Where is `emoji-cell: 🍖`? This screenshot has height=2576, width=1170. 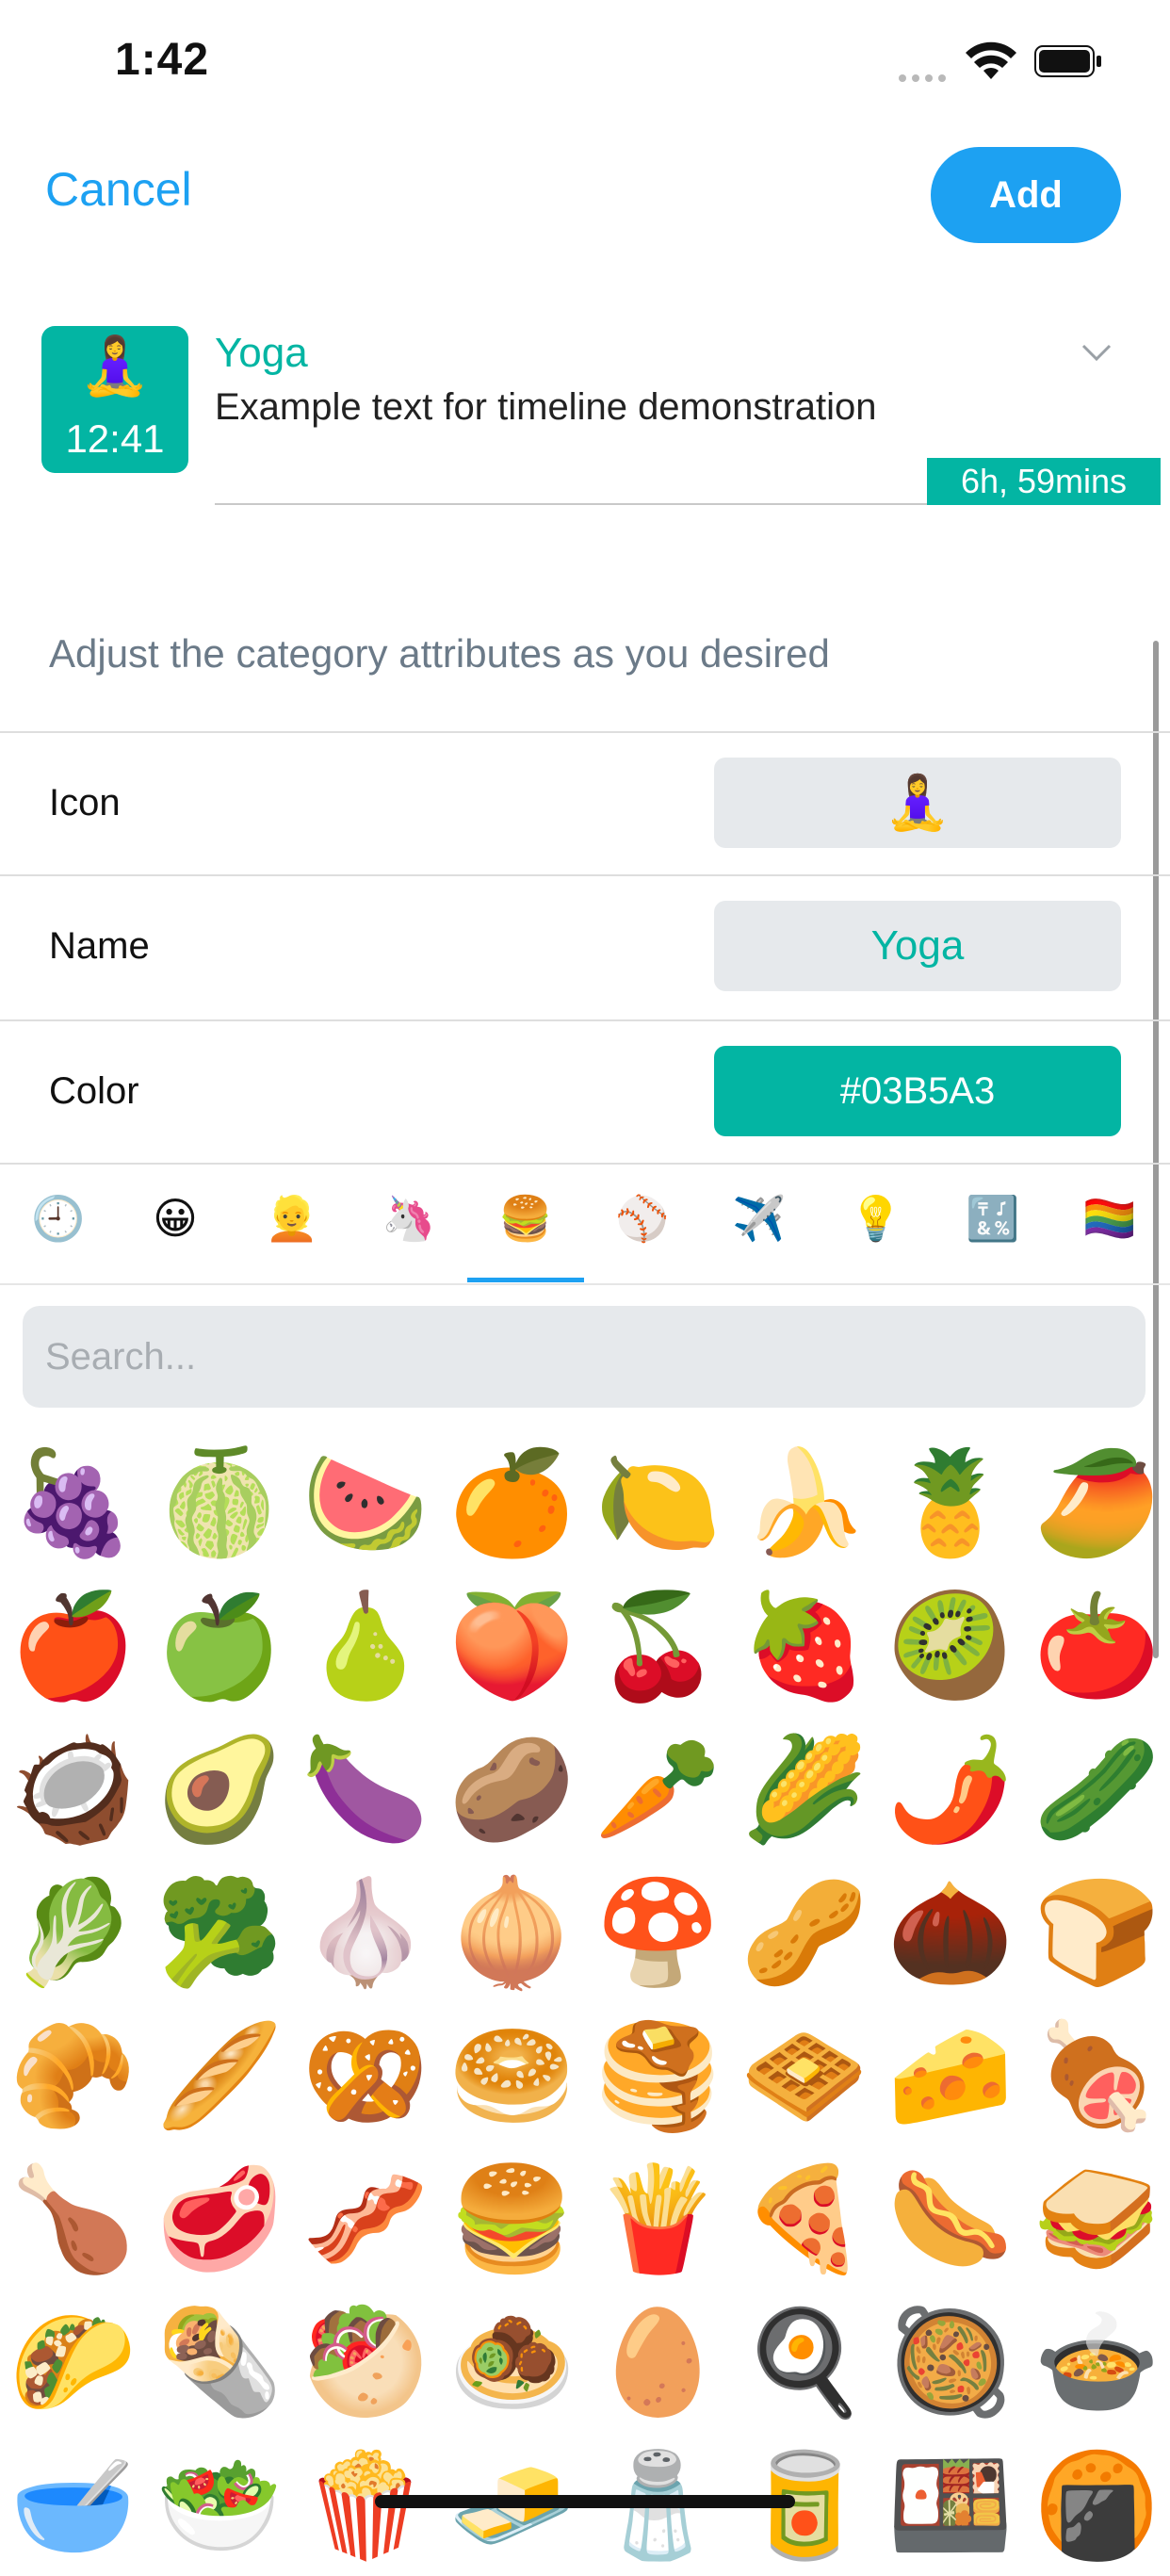 emoji-cell: 🍖 is located at coordinates (1096, 2075).